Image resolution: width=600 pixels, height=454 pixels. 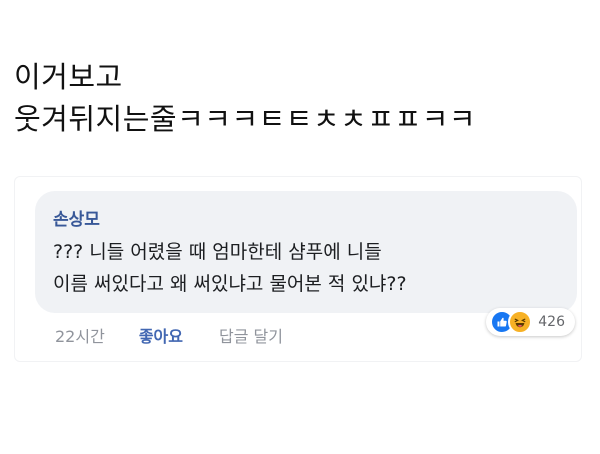 What do you see at coordinates (68, 77) in the screenshot?
I see `post-caption-line-1: 이거보고` at bounding box center [68, 77].